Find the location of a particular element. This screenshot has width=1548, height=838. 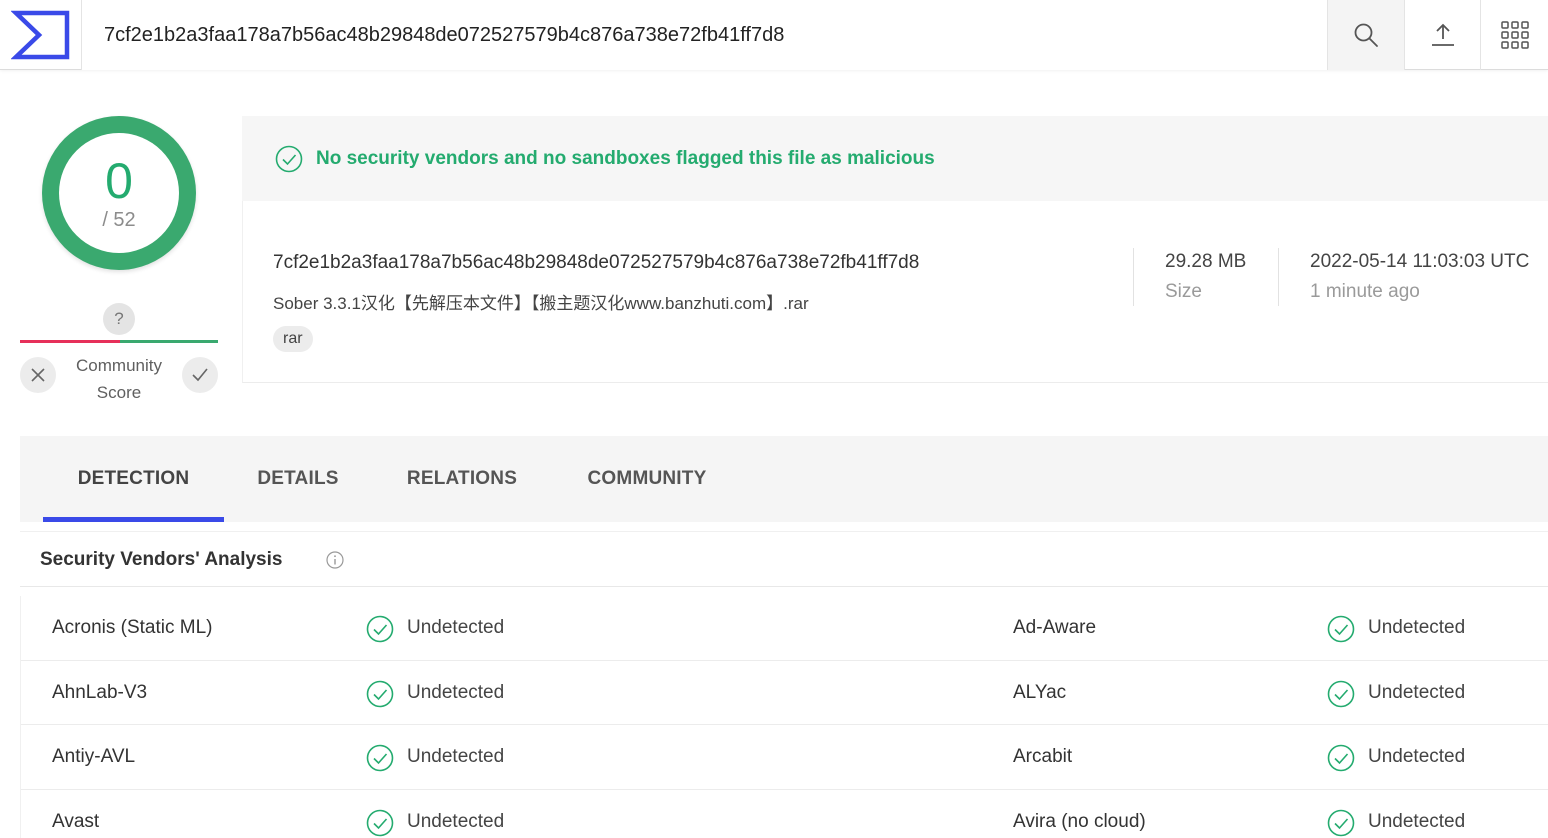

file-type-tag: rar is located at coordinates (293, 339).